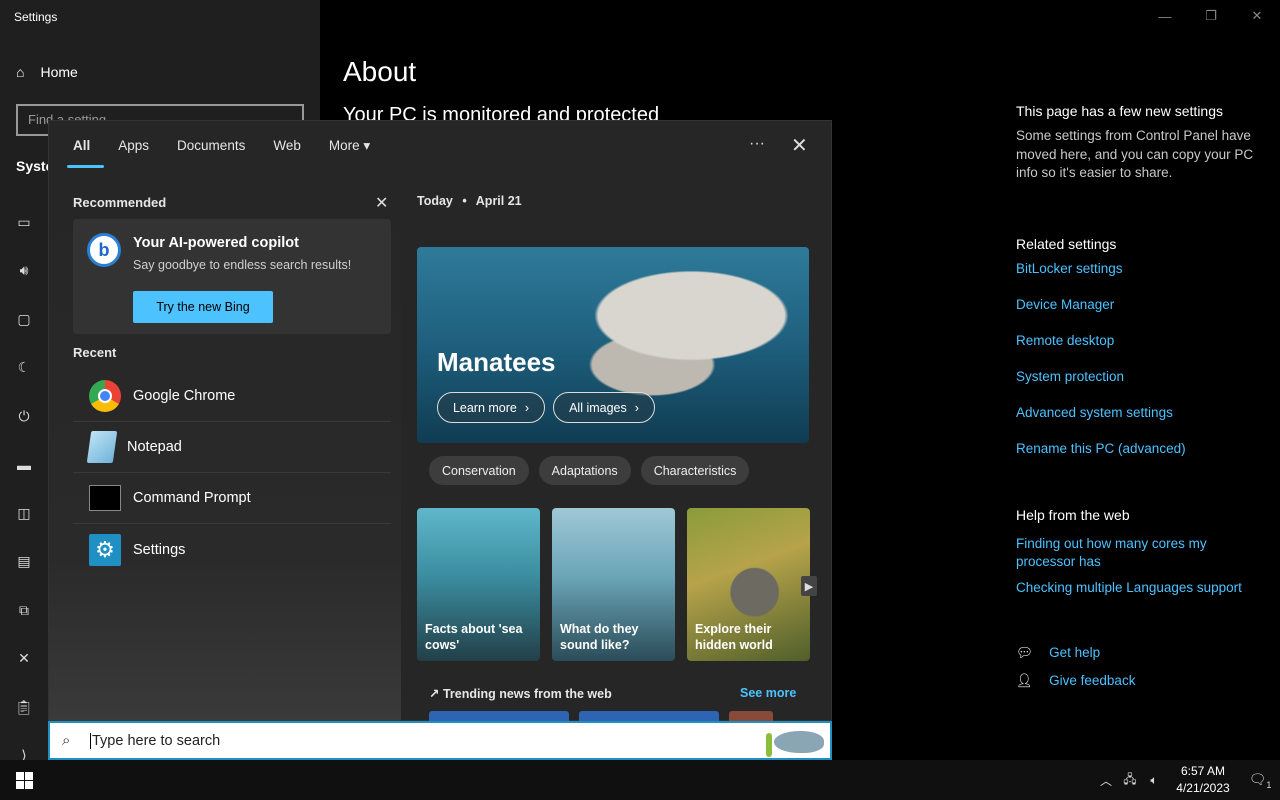 Image resolution: width=1280 pixels, height=800 pixels. What do you see at coordinates (24, 271) in the screenshot?
I see `sound-icon: 🔊︎` at bounding box center [24, 271].